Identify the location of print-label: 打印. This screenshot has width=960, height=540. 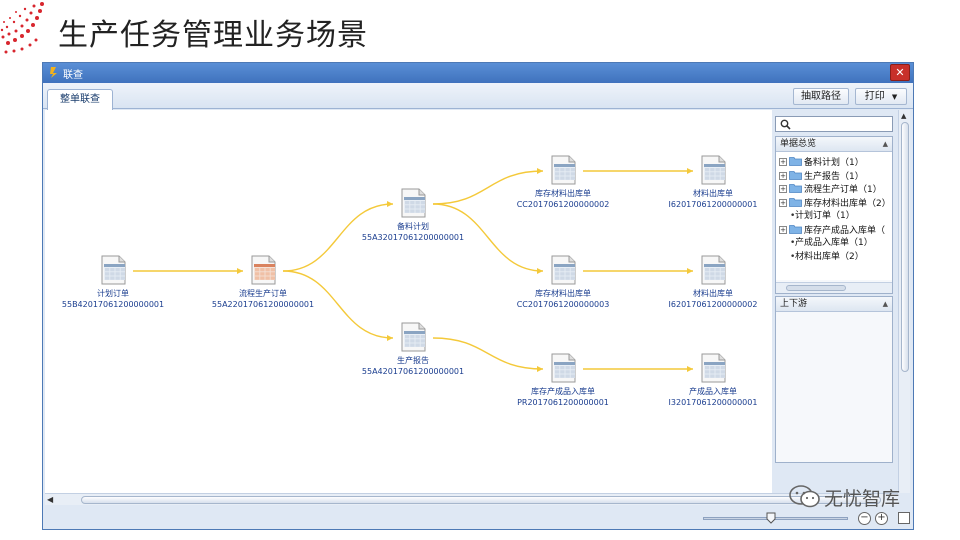
(874, 96).